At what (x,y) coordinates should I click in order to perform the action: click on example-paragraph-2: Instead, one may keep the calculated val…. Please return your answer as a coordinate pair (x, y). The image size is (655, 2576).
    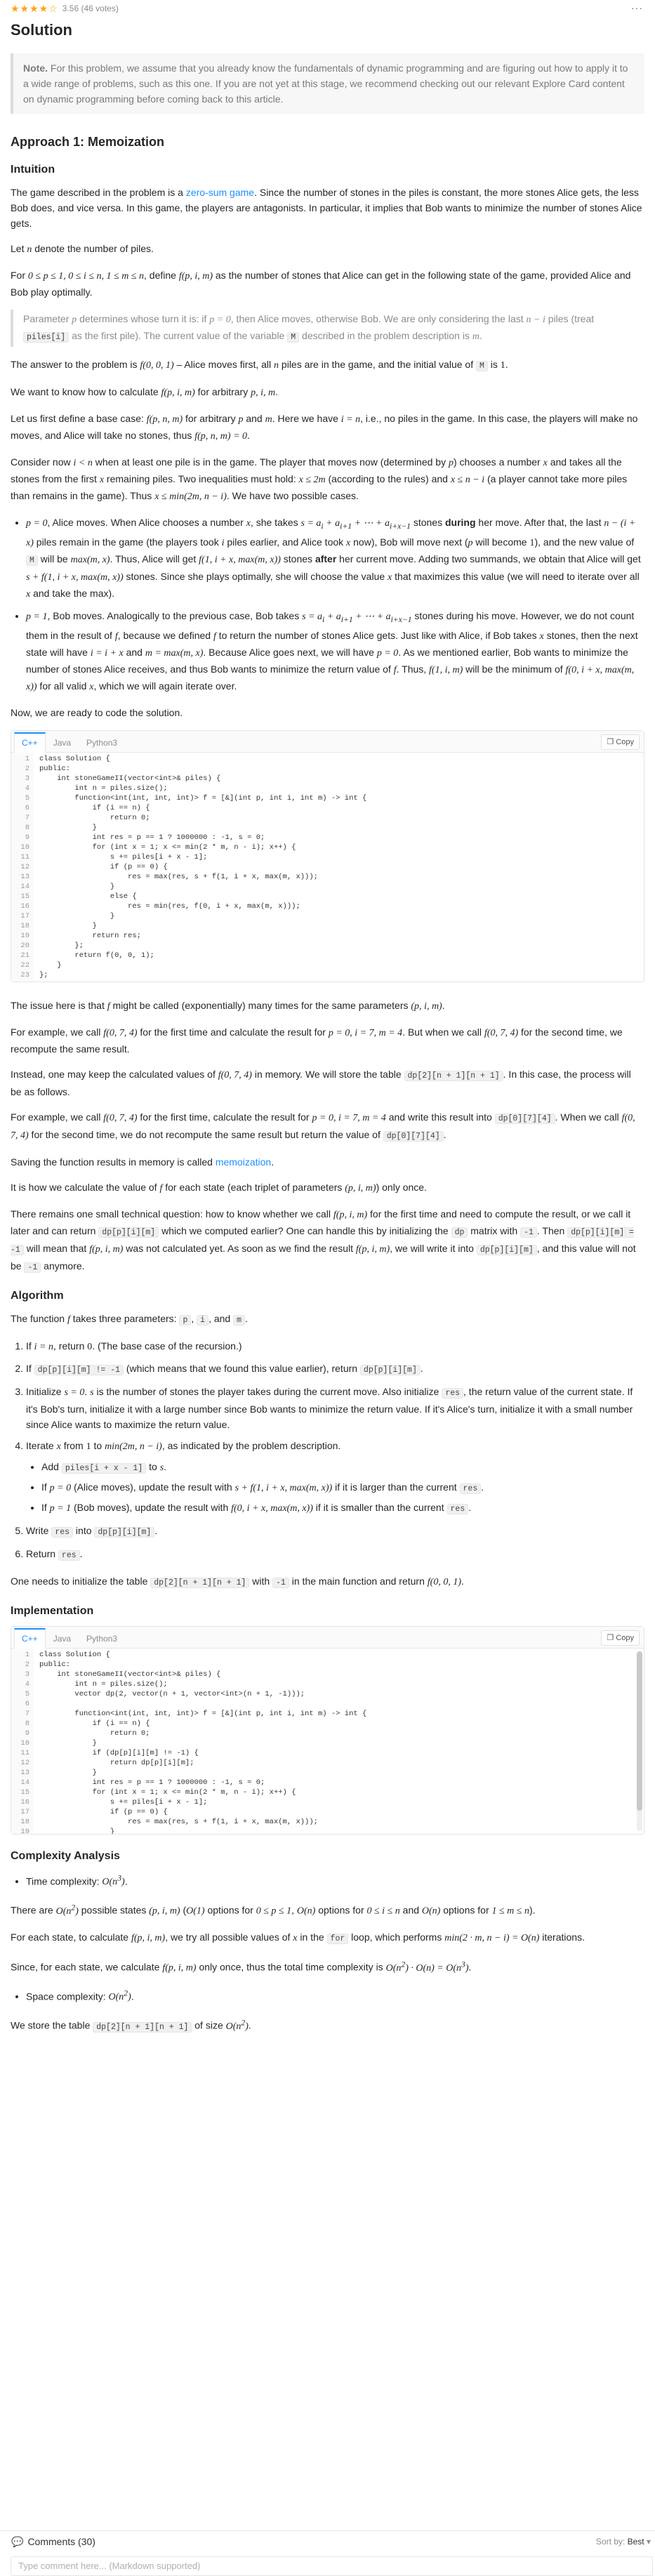
    Looking at the image, I should click on (321, 1082).